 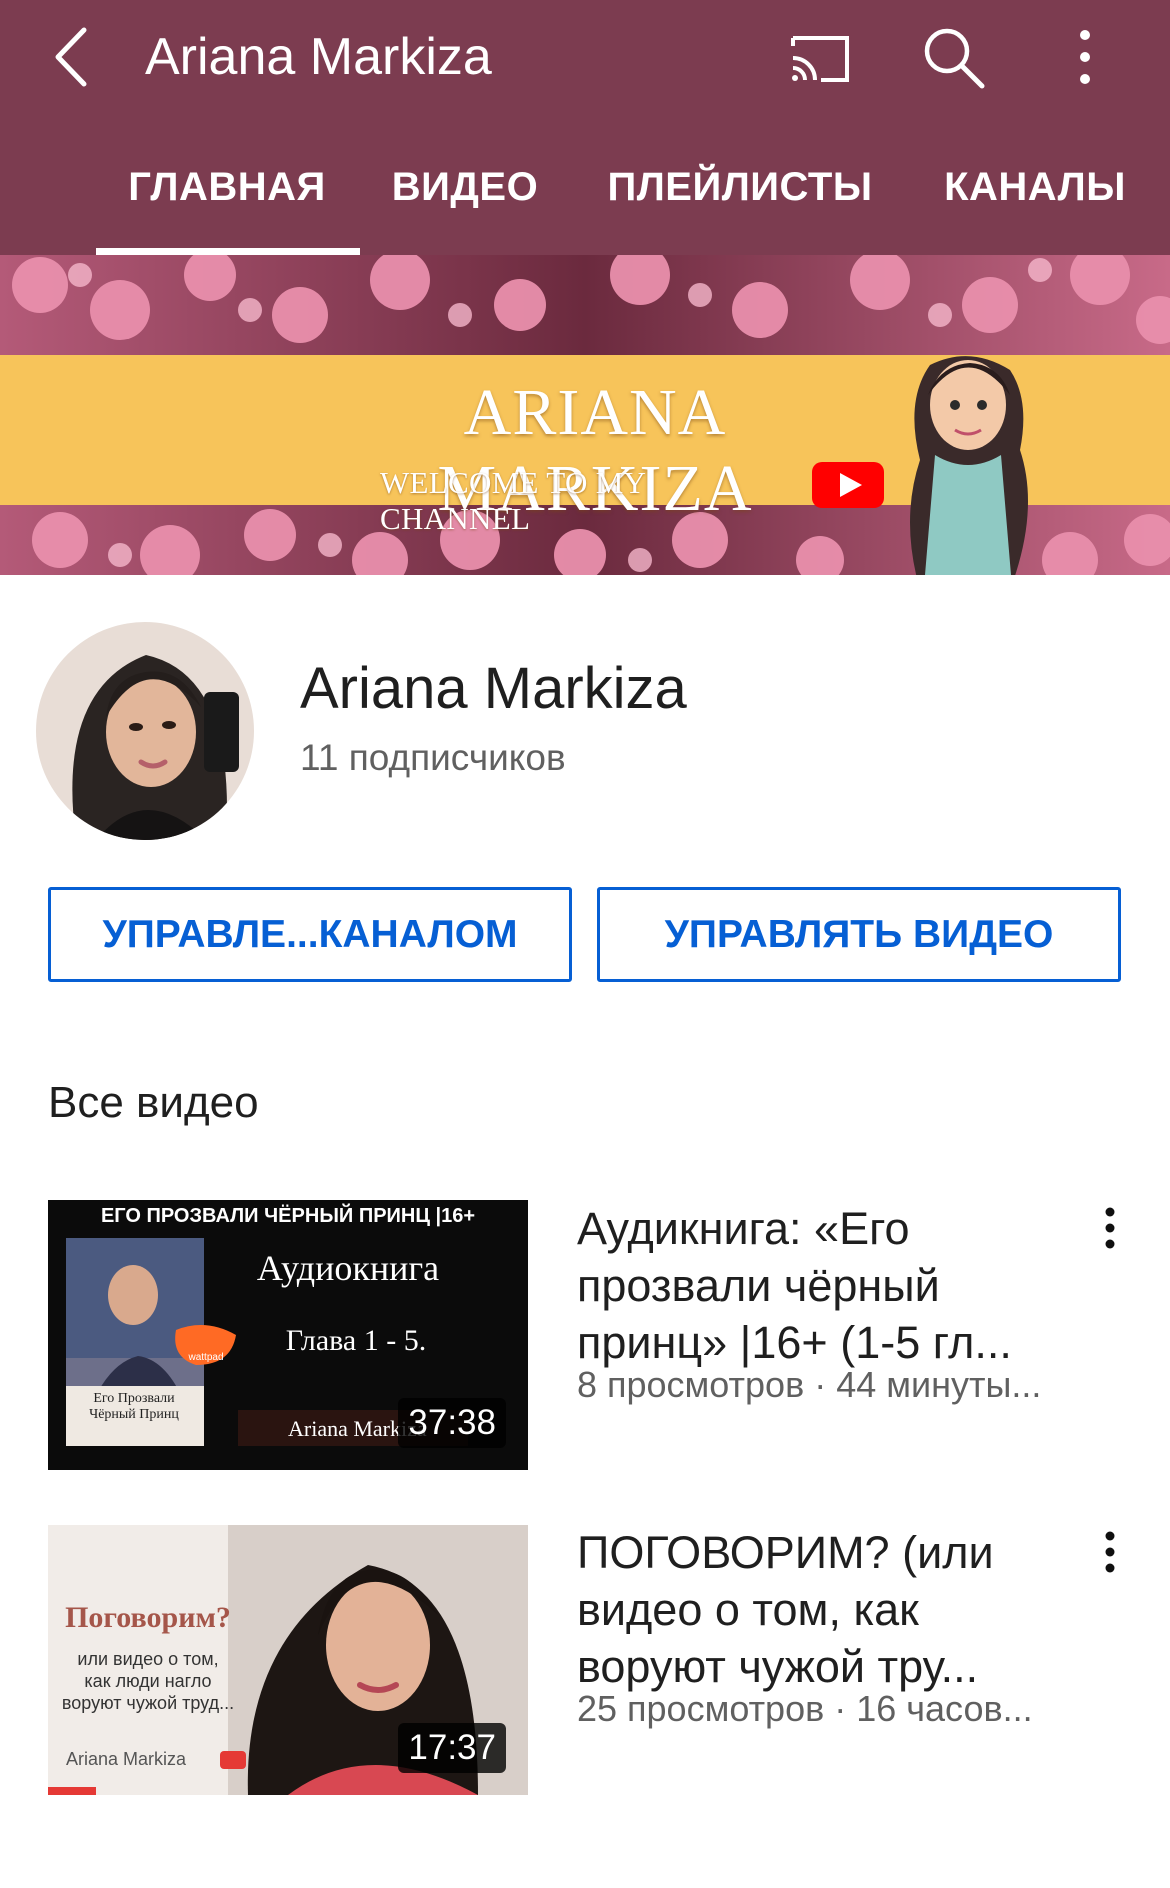 What do you see at coordinates (348, 1268) in the screenshot?
I see `thumb-line1: Аудиокнига` at bounding box center [348, 1268].